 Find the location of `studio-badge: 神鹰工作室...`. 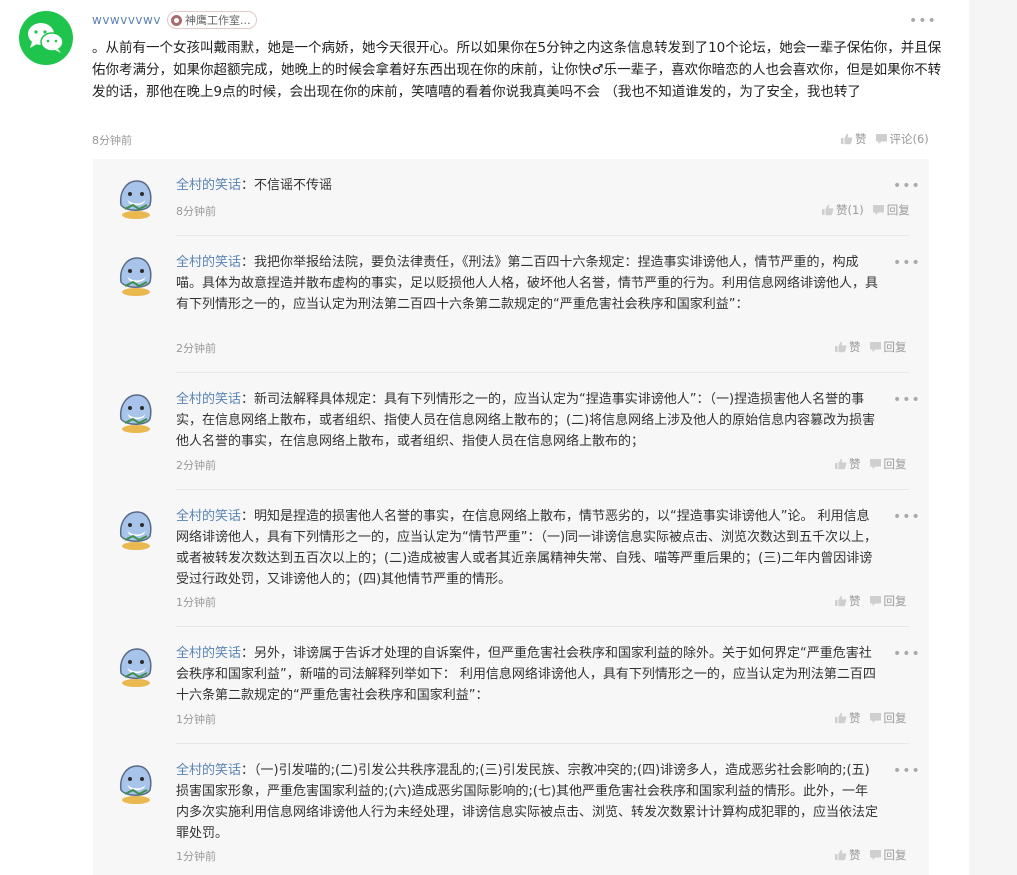

studio-badge: 神鹰工作室... is located at coordinates (212, 20).